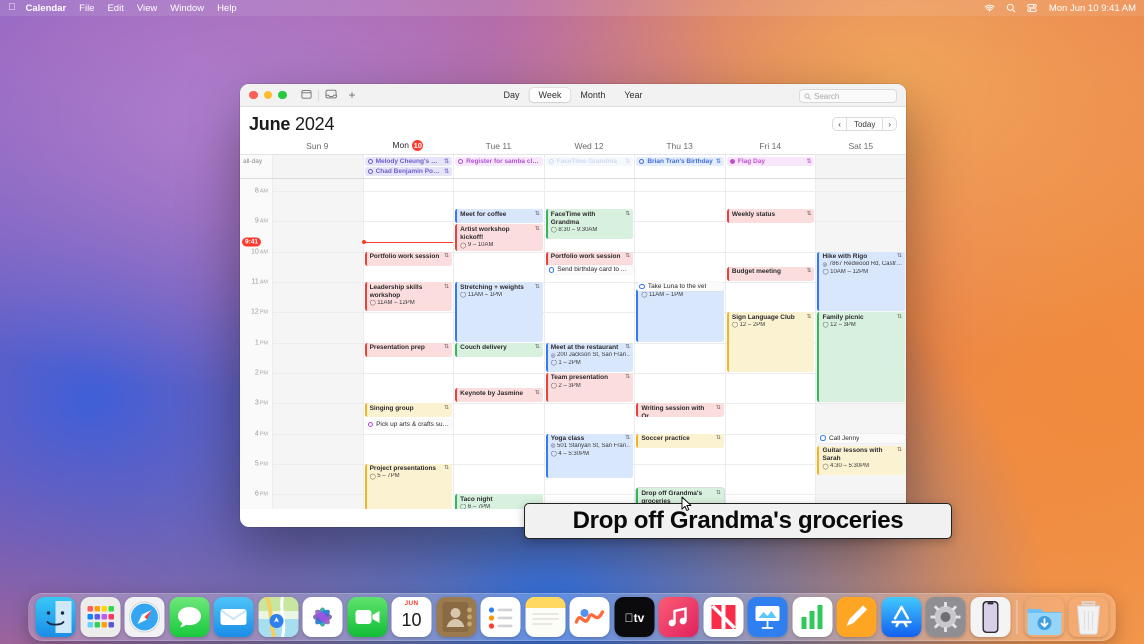 Image resolution: width=1144 pixels, height=644 pixels. Describe the element at coordinates (408, 297) in the screenshot. I see `calendar-event: Leadership skills workshop ⇅ ◯ 11AM – 12PM` at that location.